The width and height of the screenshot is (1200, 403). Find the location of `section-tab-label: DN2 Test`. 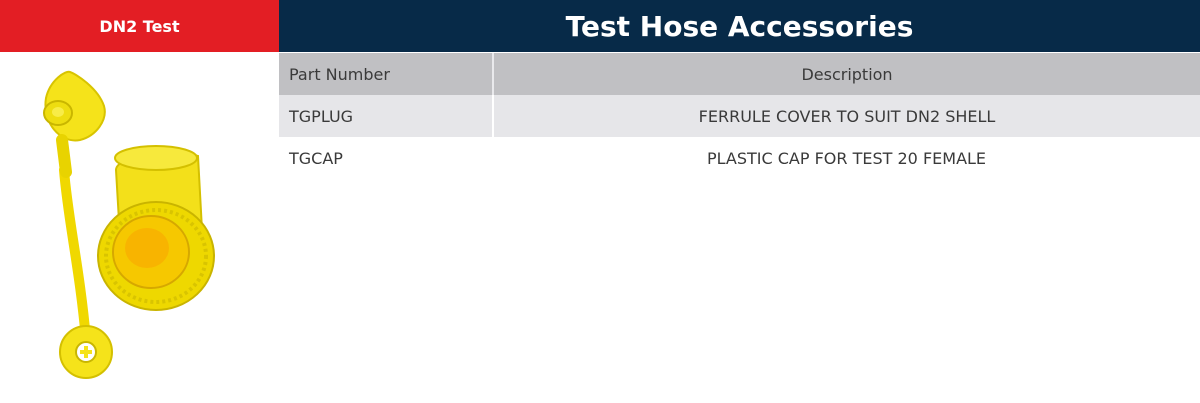

section-tab-label: DN2 Test is located at coordinates (139, 26).